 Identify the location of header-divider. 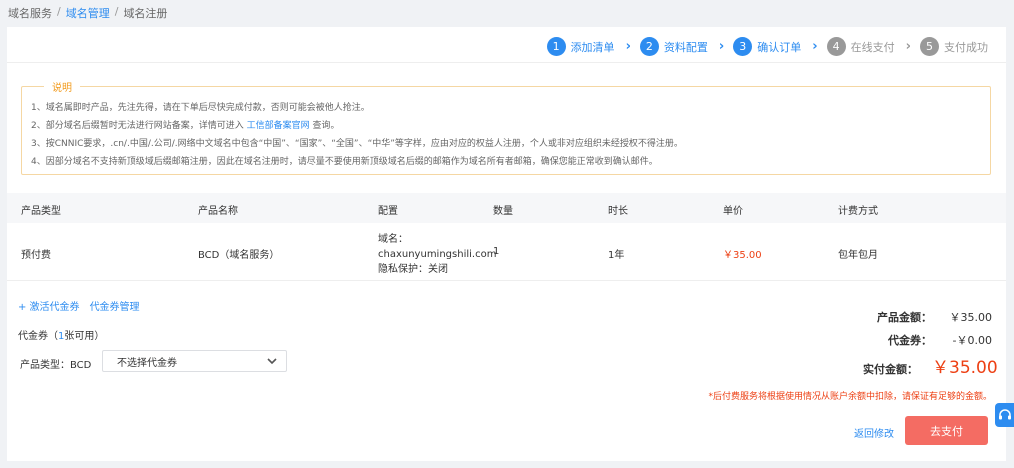
(506, 62).